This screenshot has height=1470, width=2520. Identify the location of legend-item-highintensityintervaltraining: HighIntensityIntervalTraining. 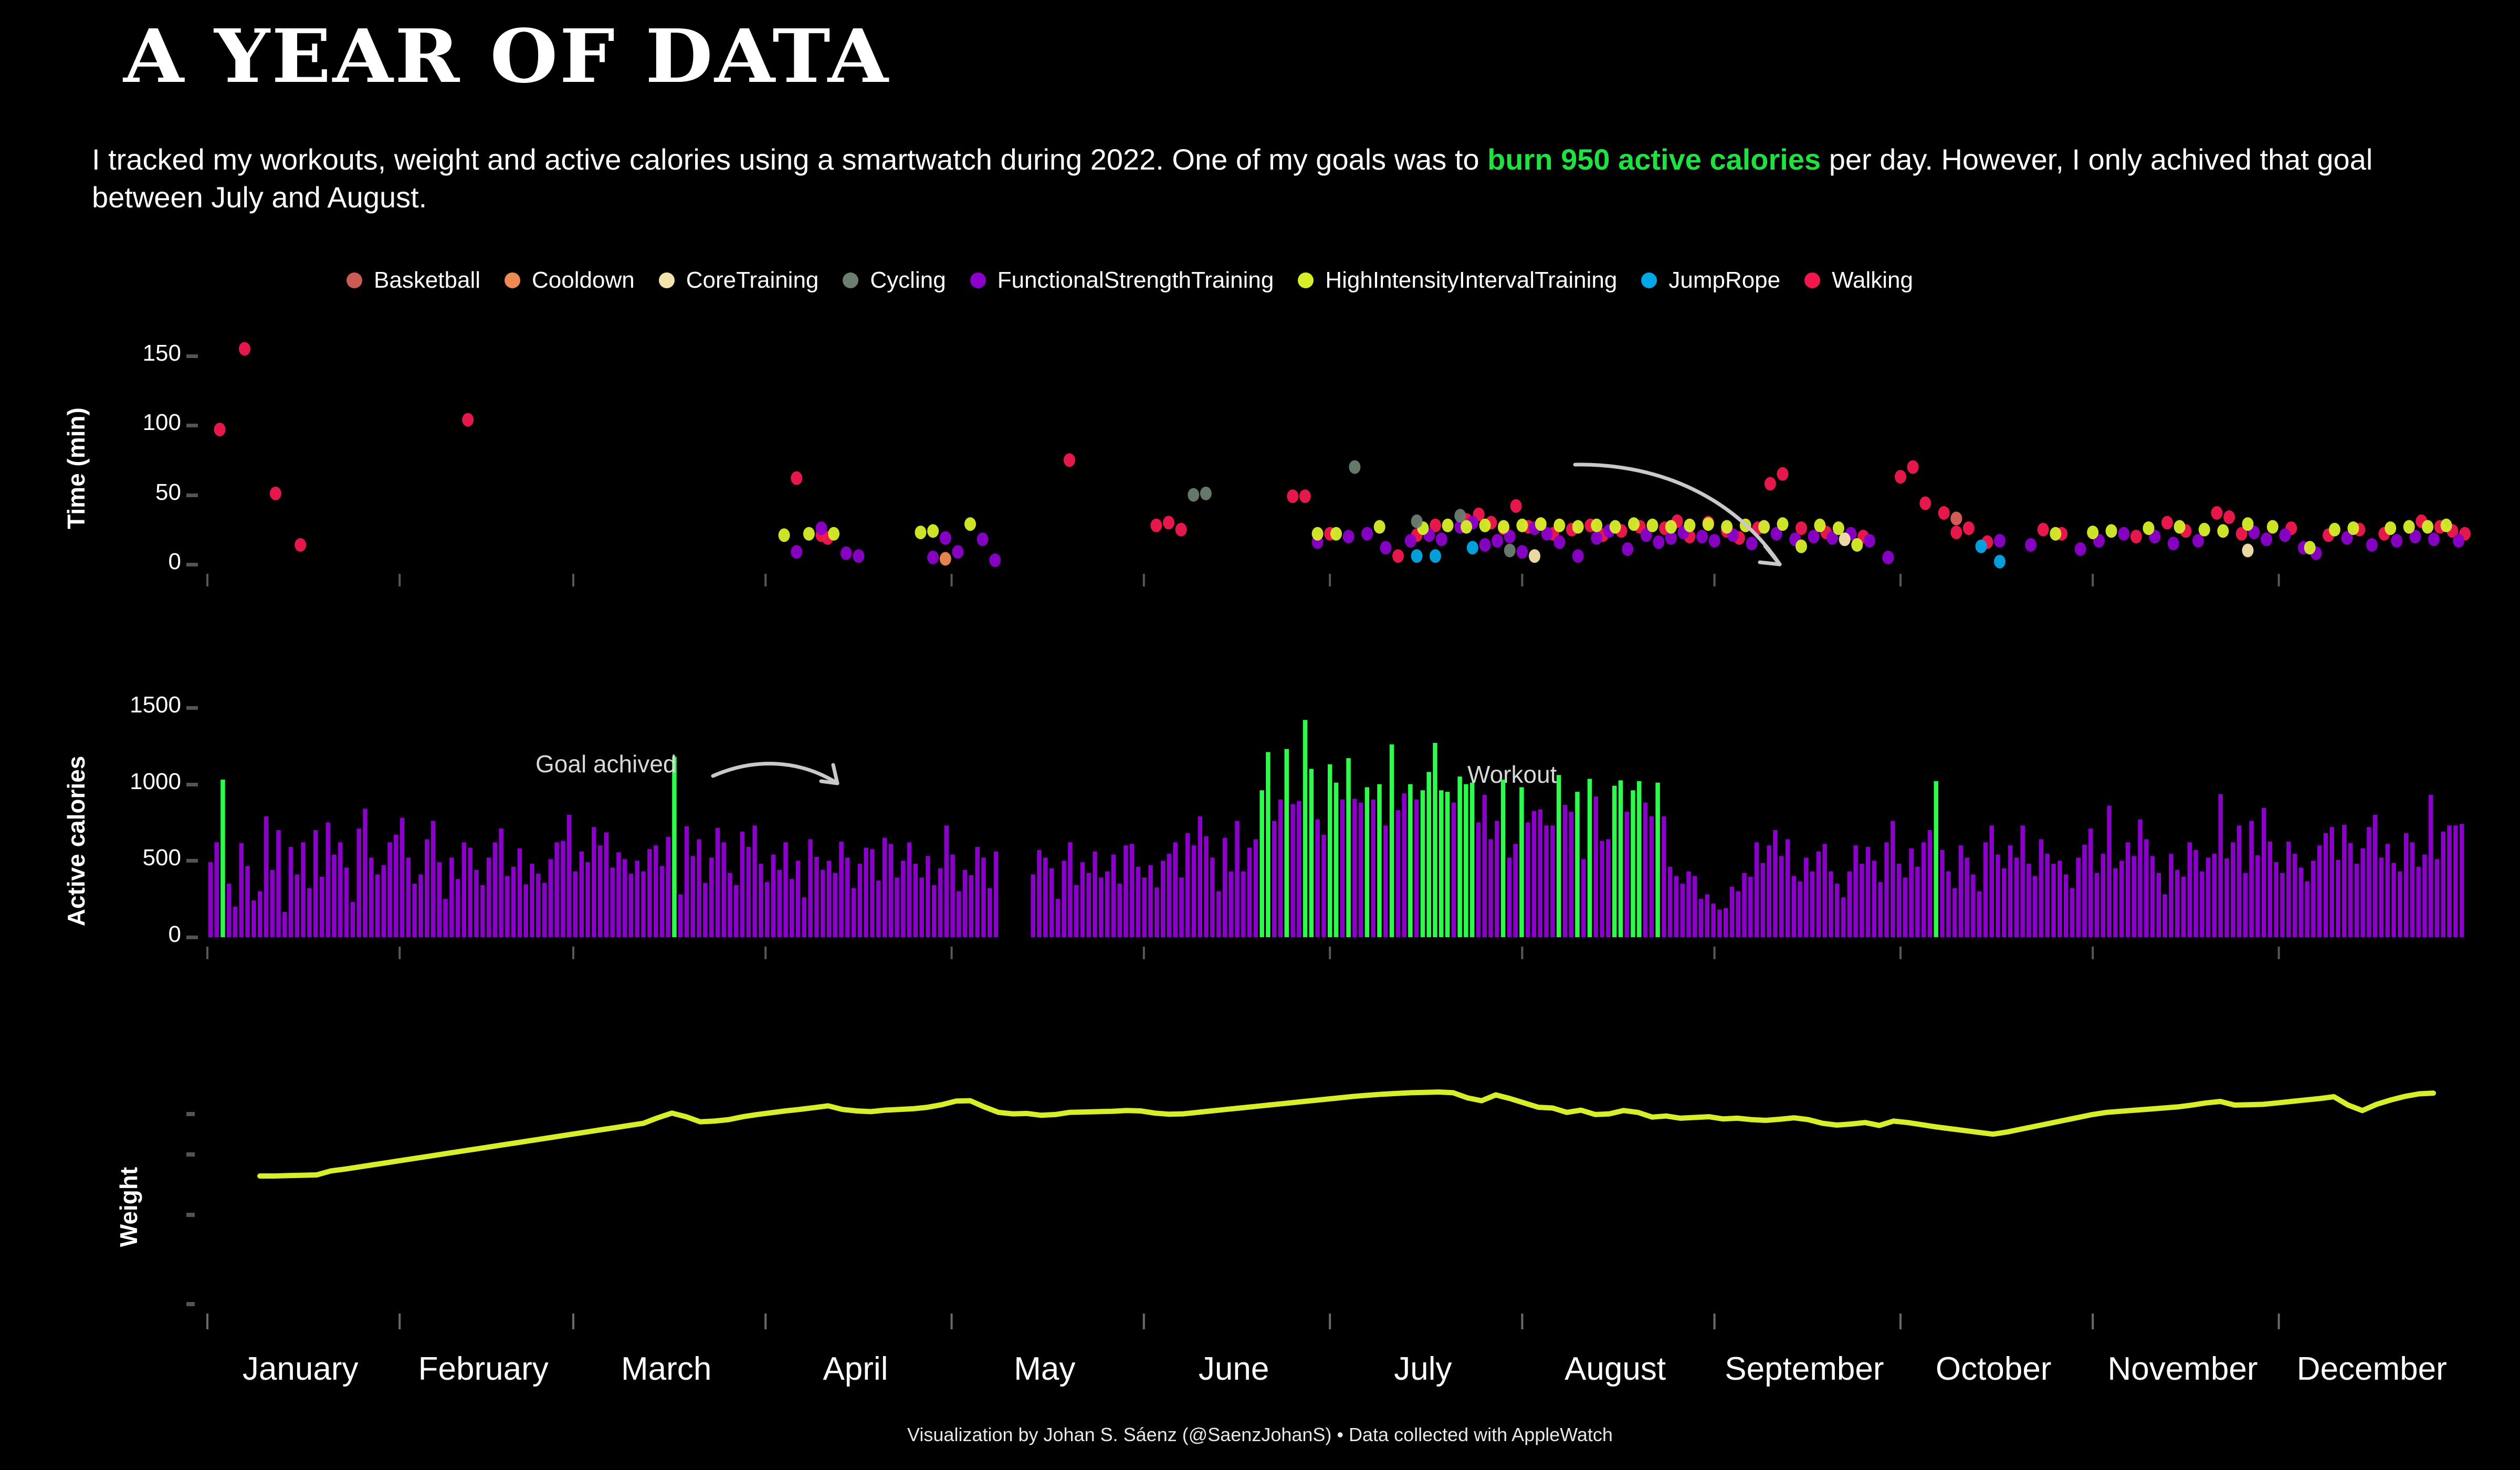
(1457, 280).